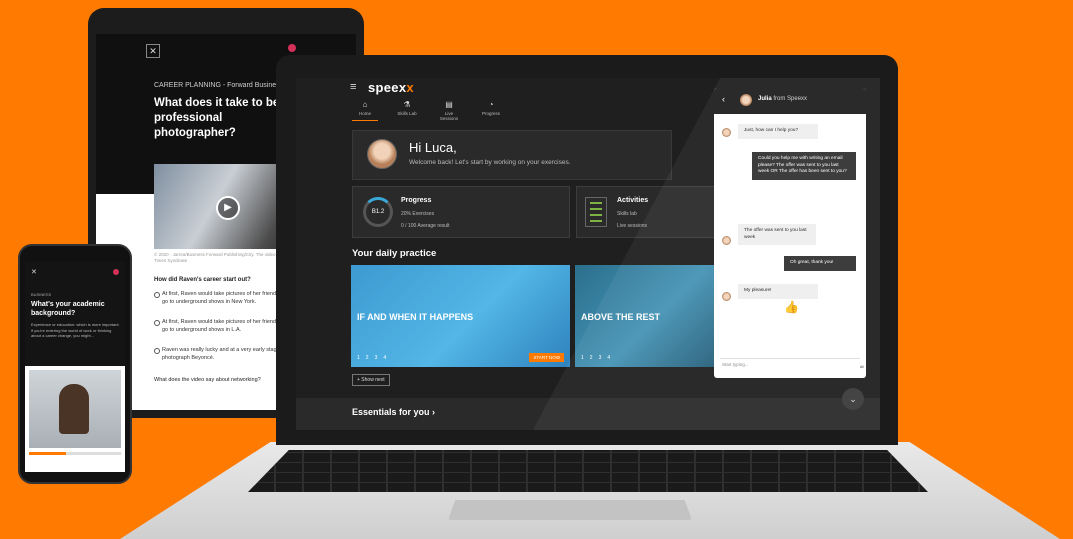 This screenshot has height=539, width=1073. I want to click on speaker-image, so click(74, 409).